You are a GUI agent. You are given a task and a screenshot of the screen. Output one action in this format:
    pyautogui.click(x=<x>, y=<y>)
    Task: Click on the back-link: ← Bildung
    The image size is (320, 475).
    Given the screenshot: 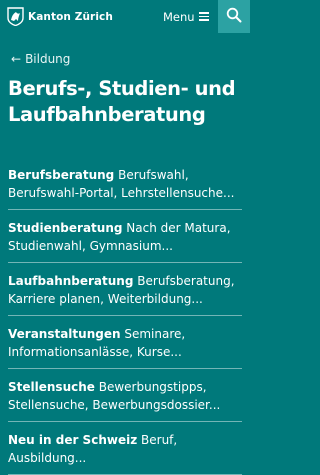 What is the action you would take?
    pyautogui.click(x=40, y=59)
    